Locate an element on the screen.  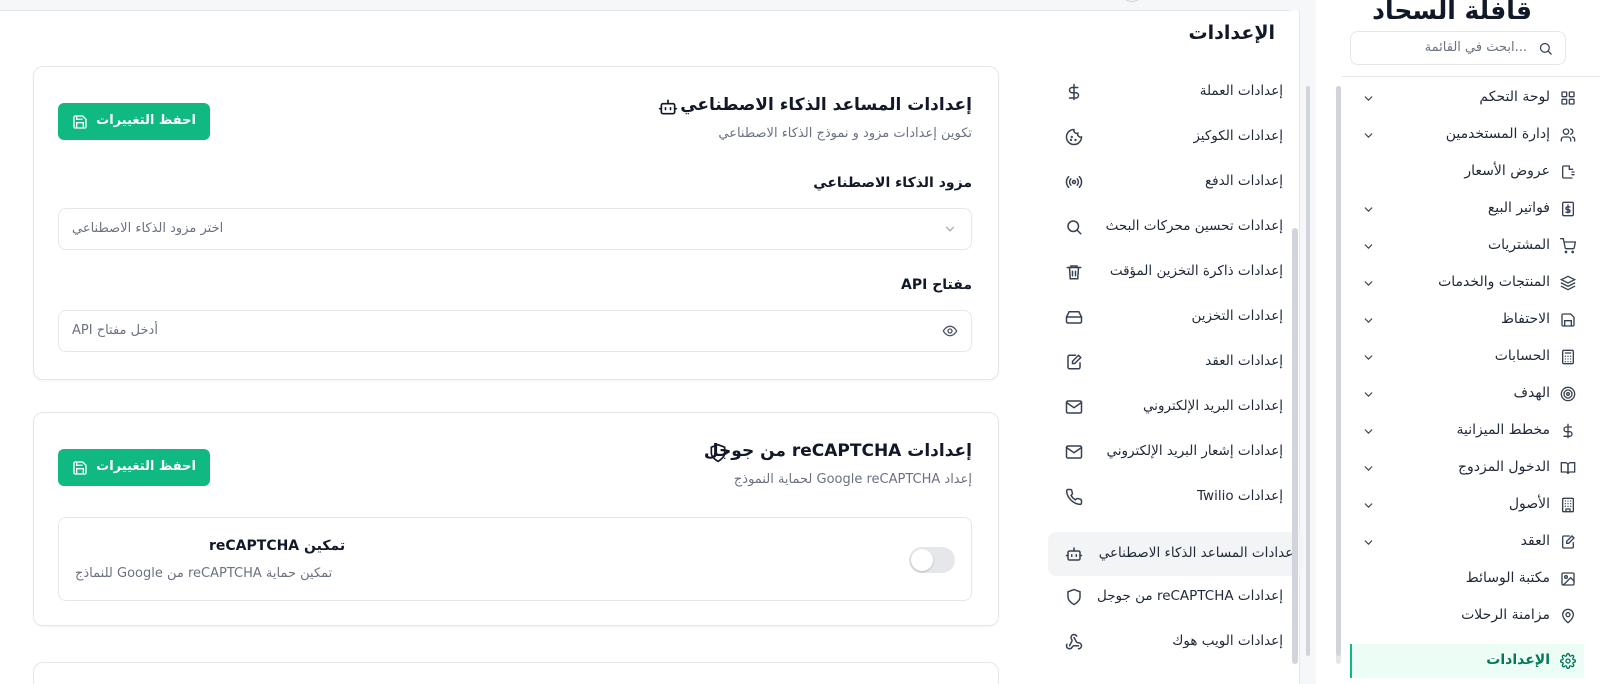
settings-menu-item-storage: إعدادات التخزين is located at coordinates (1175, 317).